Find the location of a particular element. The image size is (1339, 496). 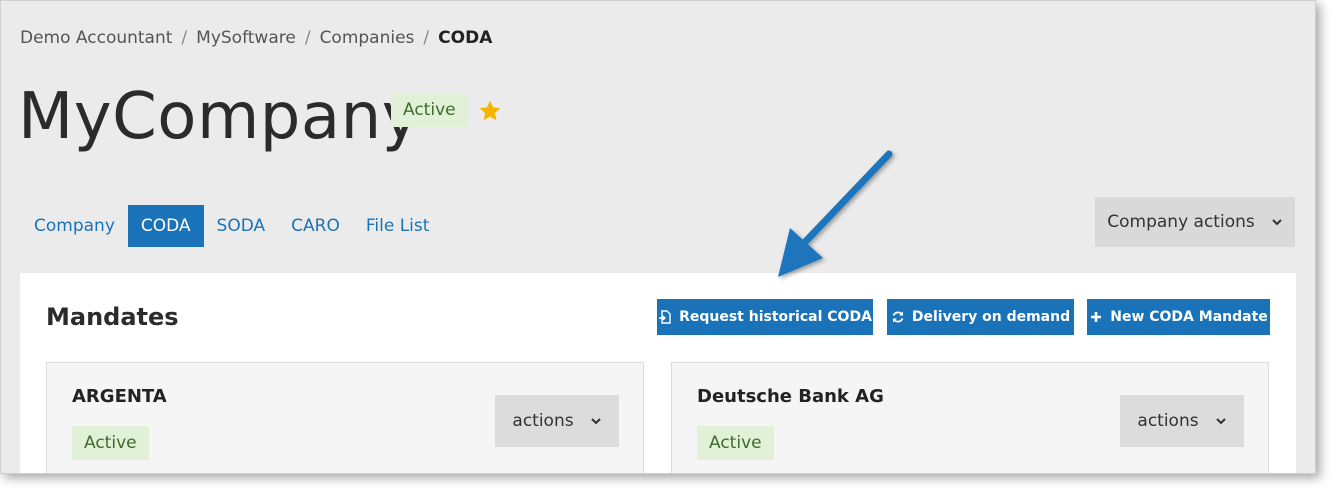

tab-file-list: File List is located at coordinates (398, 226).